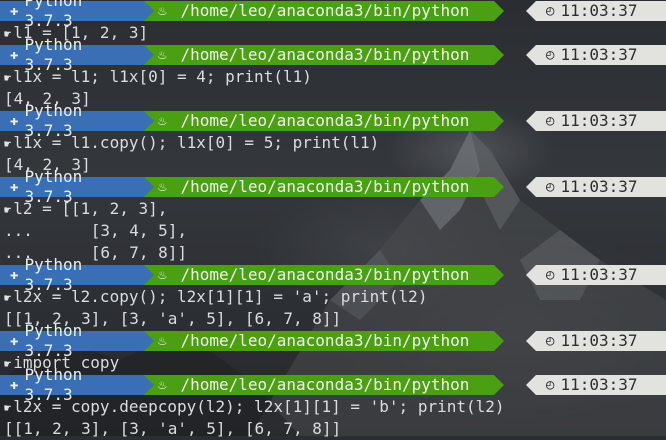  Describe the element at coordinates (90, 208) in the screenshot. I see `input-text: l2 = [[1, 2, 3],` at that location.